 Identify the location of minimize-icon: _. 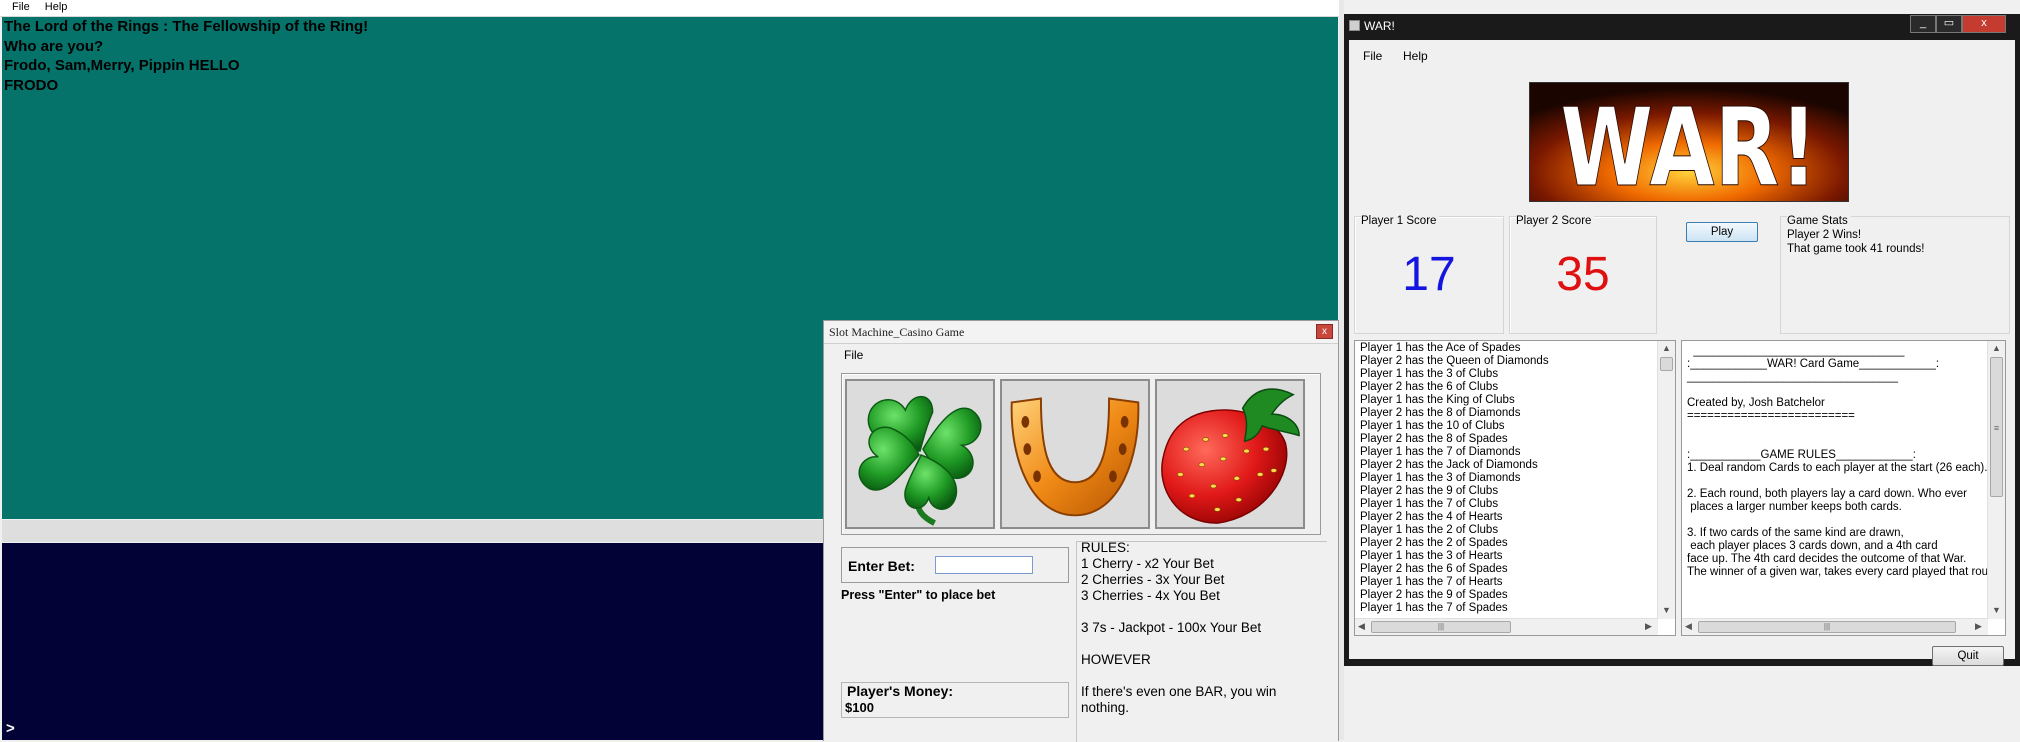
(1923, 24).